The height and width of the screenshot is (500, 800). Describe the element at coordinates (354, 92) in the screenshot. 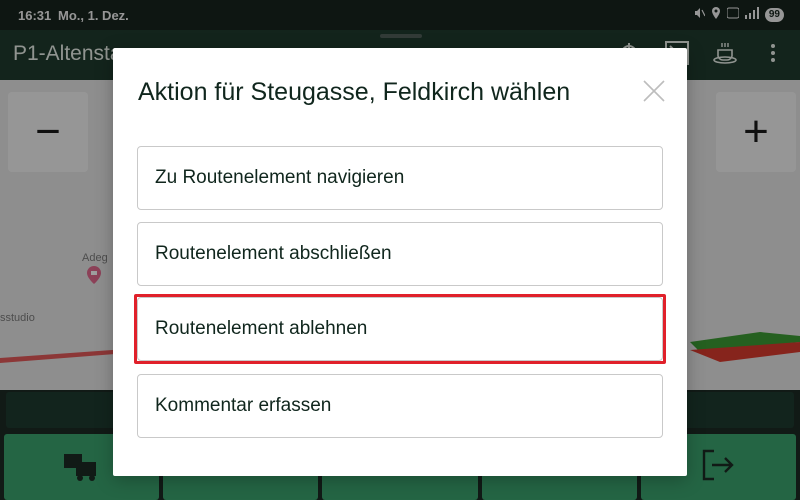

I see `dialog-title: Aktion für Steugasse, Feldkirch wählen` at that location.